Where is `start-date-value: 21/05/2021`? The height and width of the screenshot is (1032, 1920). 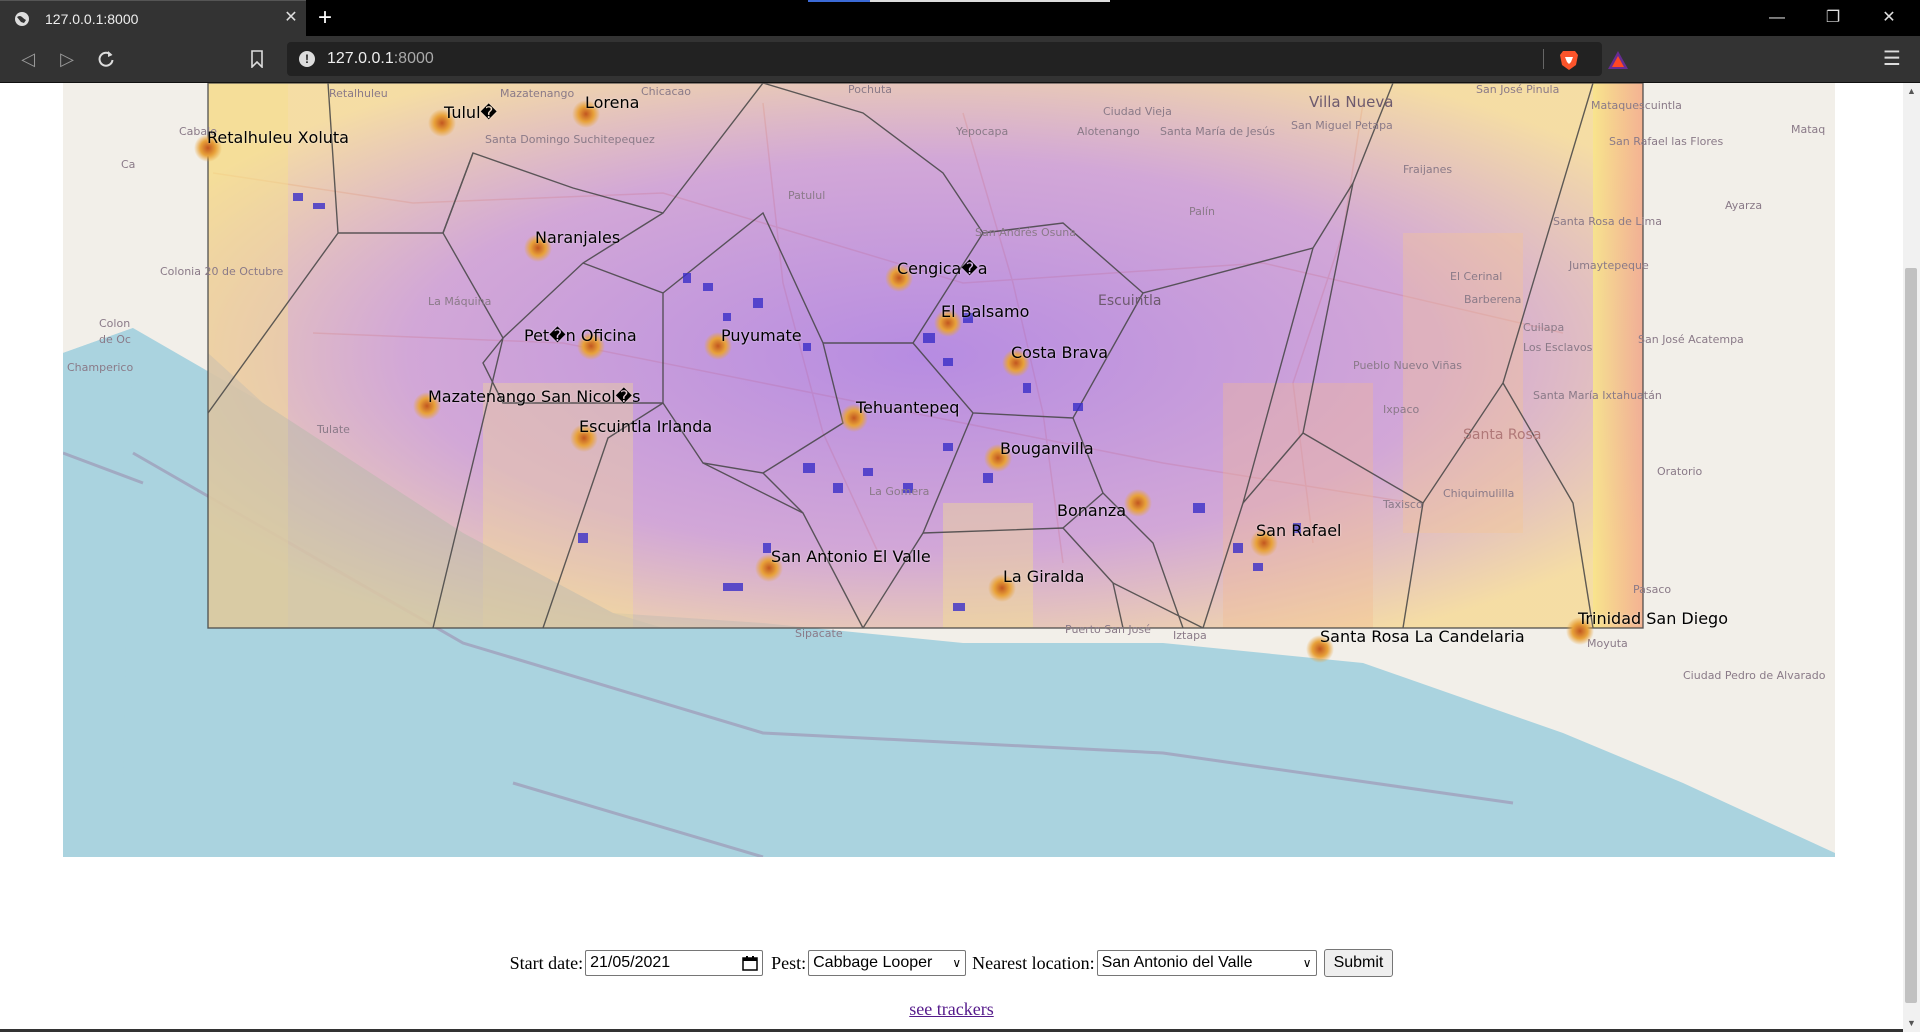
start-date-value: 21/05/2021 is located at coordinates (630, 962).